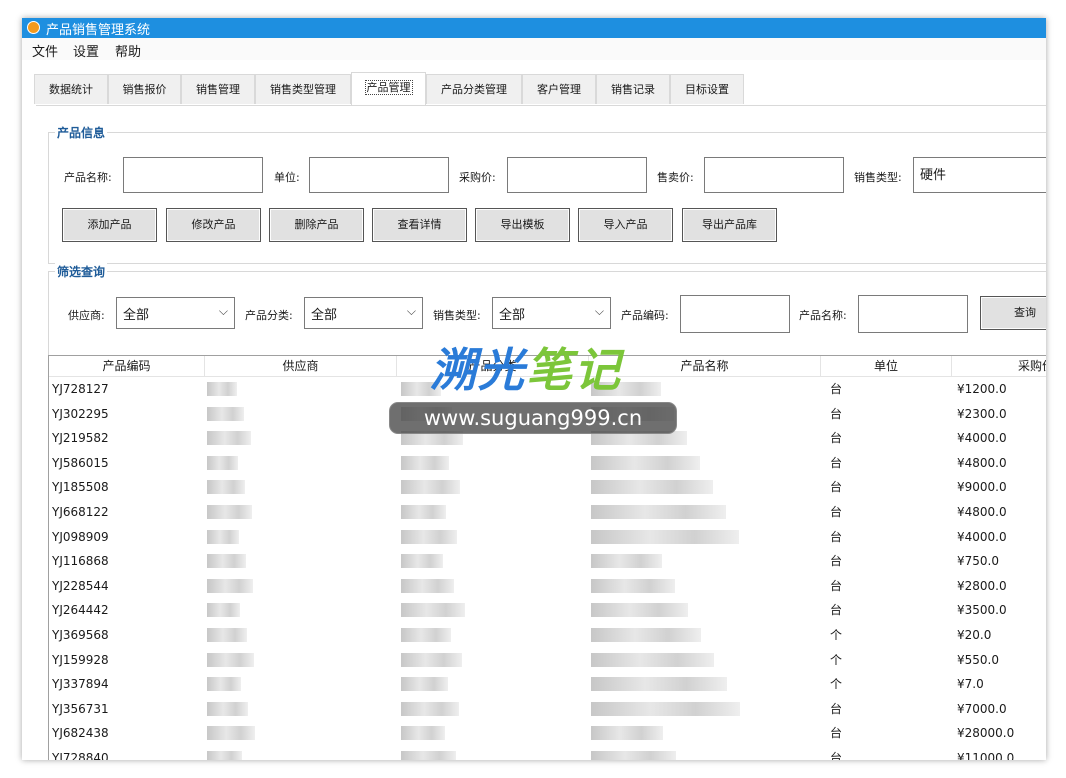  What do you see at coordinates (80, 487) in the screenshot?
I see `cell-product-code: YJ185508` at bounding box center [80, 487].